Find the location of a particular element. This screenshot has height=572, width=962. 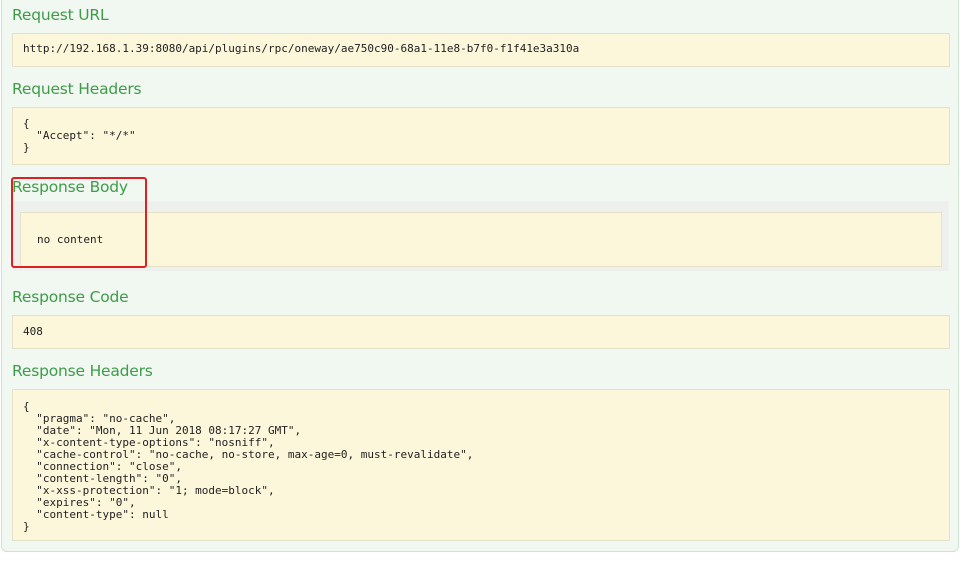

annotation-highlight-box is located at coordinates (79, 222).